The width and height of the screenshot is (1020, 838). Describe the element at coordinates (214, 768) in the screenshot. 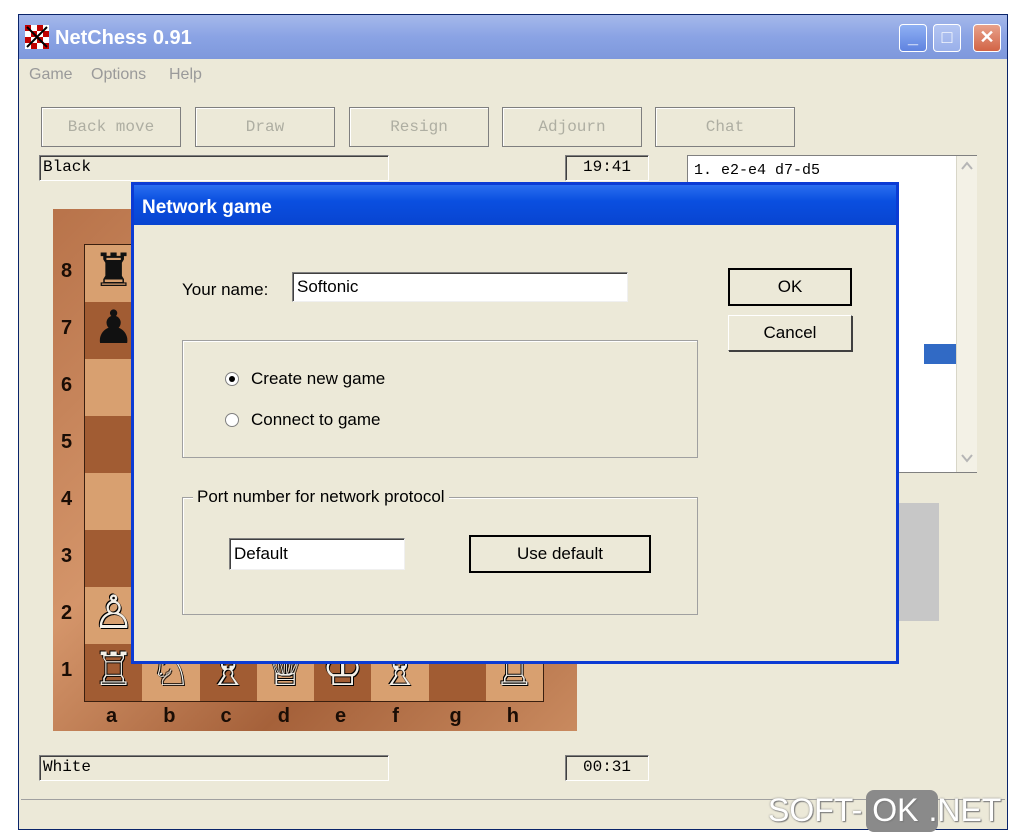

I see `white-player-name: White` at that location.